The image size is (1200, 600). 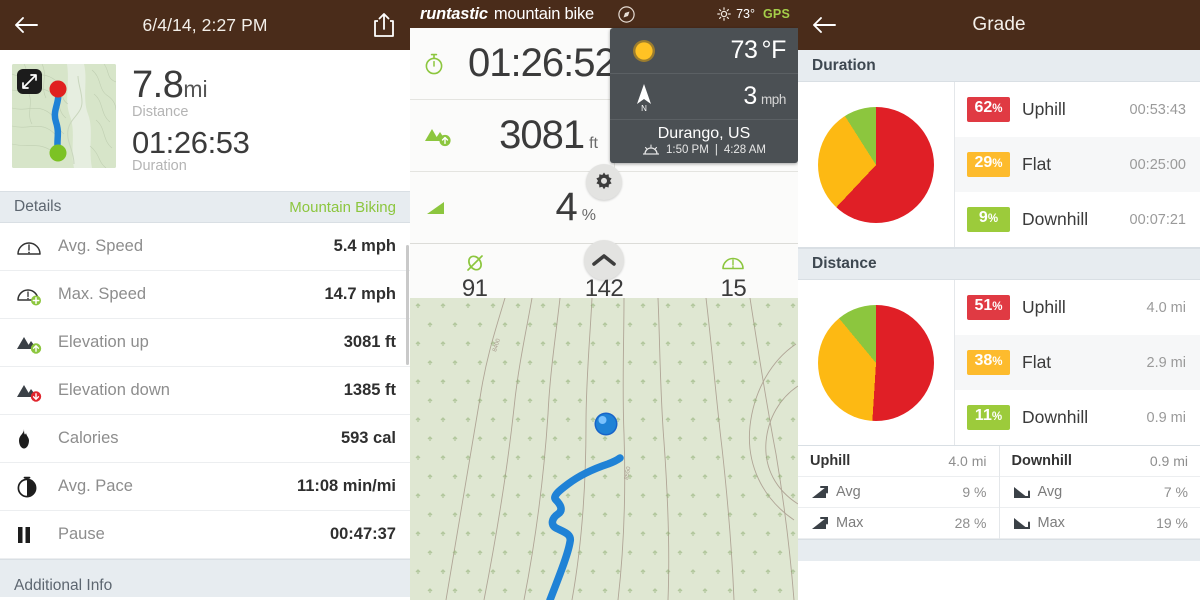 What do you see at coordinates (1166, 307) in the screenshot?
I see `legend-value: 4.0 mi` at bounding box center [1166, 307].